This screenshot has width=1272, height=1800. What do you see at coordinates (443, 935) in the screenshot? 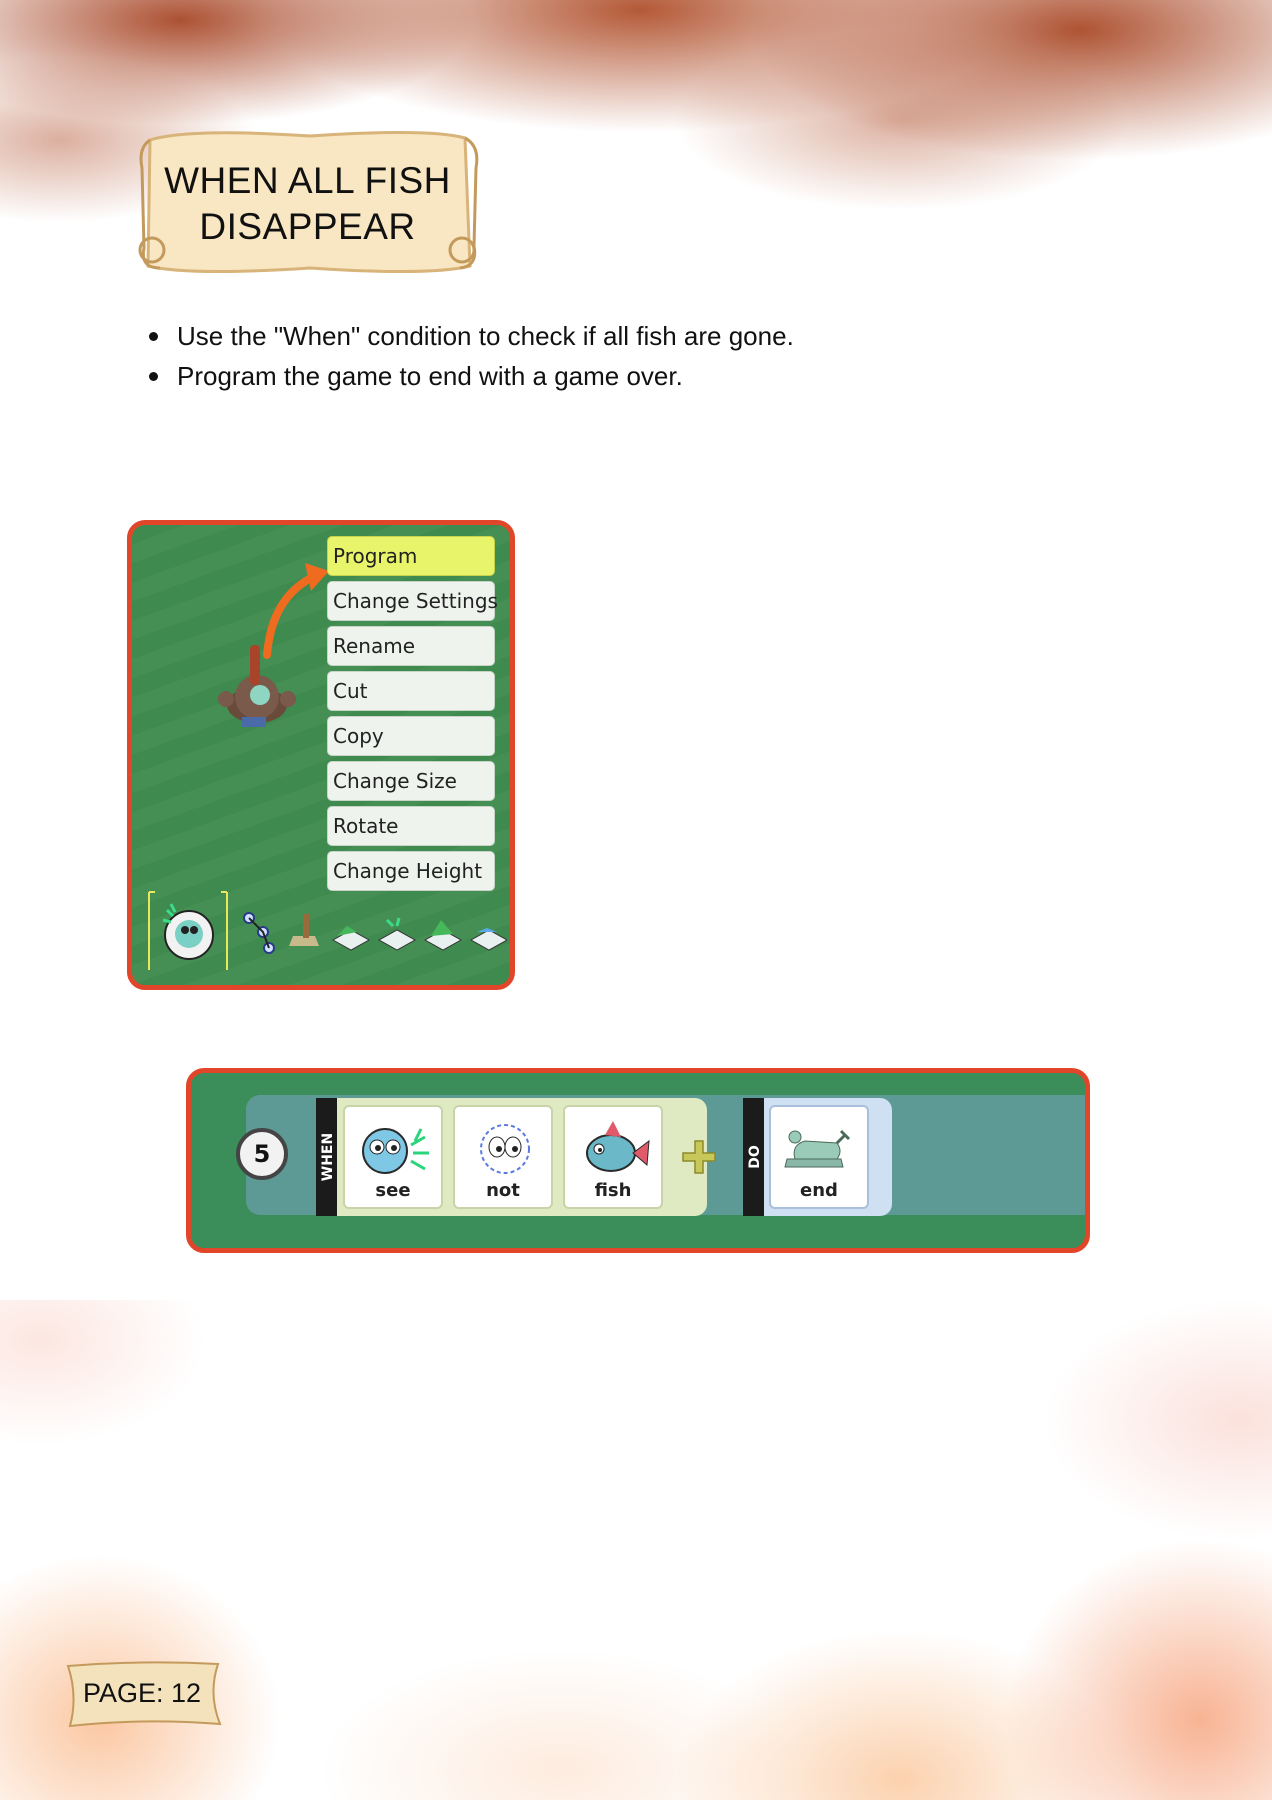
I see `terrain-hill-icon` at bounding box center [443, 935].